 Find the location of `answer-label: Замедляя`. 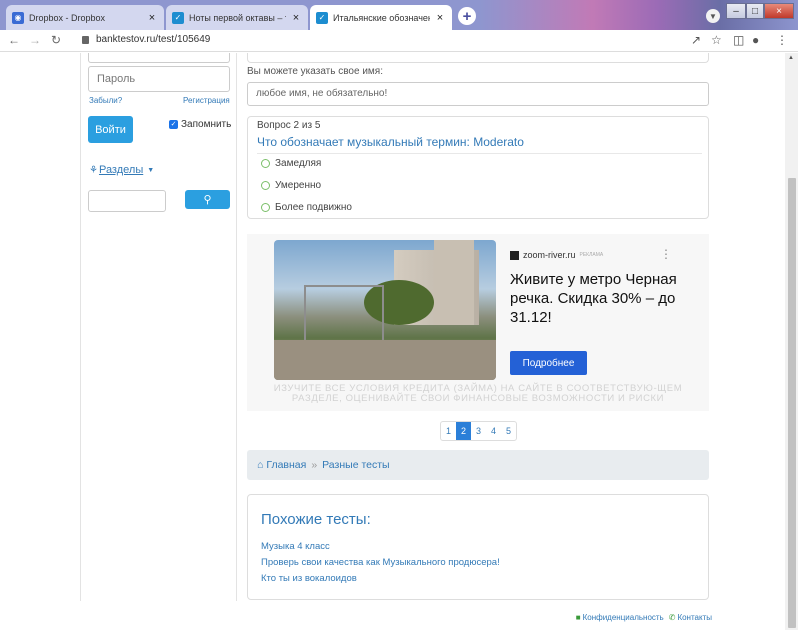

answer-label: Замедляя is located at coordinates (298, 163).